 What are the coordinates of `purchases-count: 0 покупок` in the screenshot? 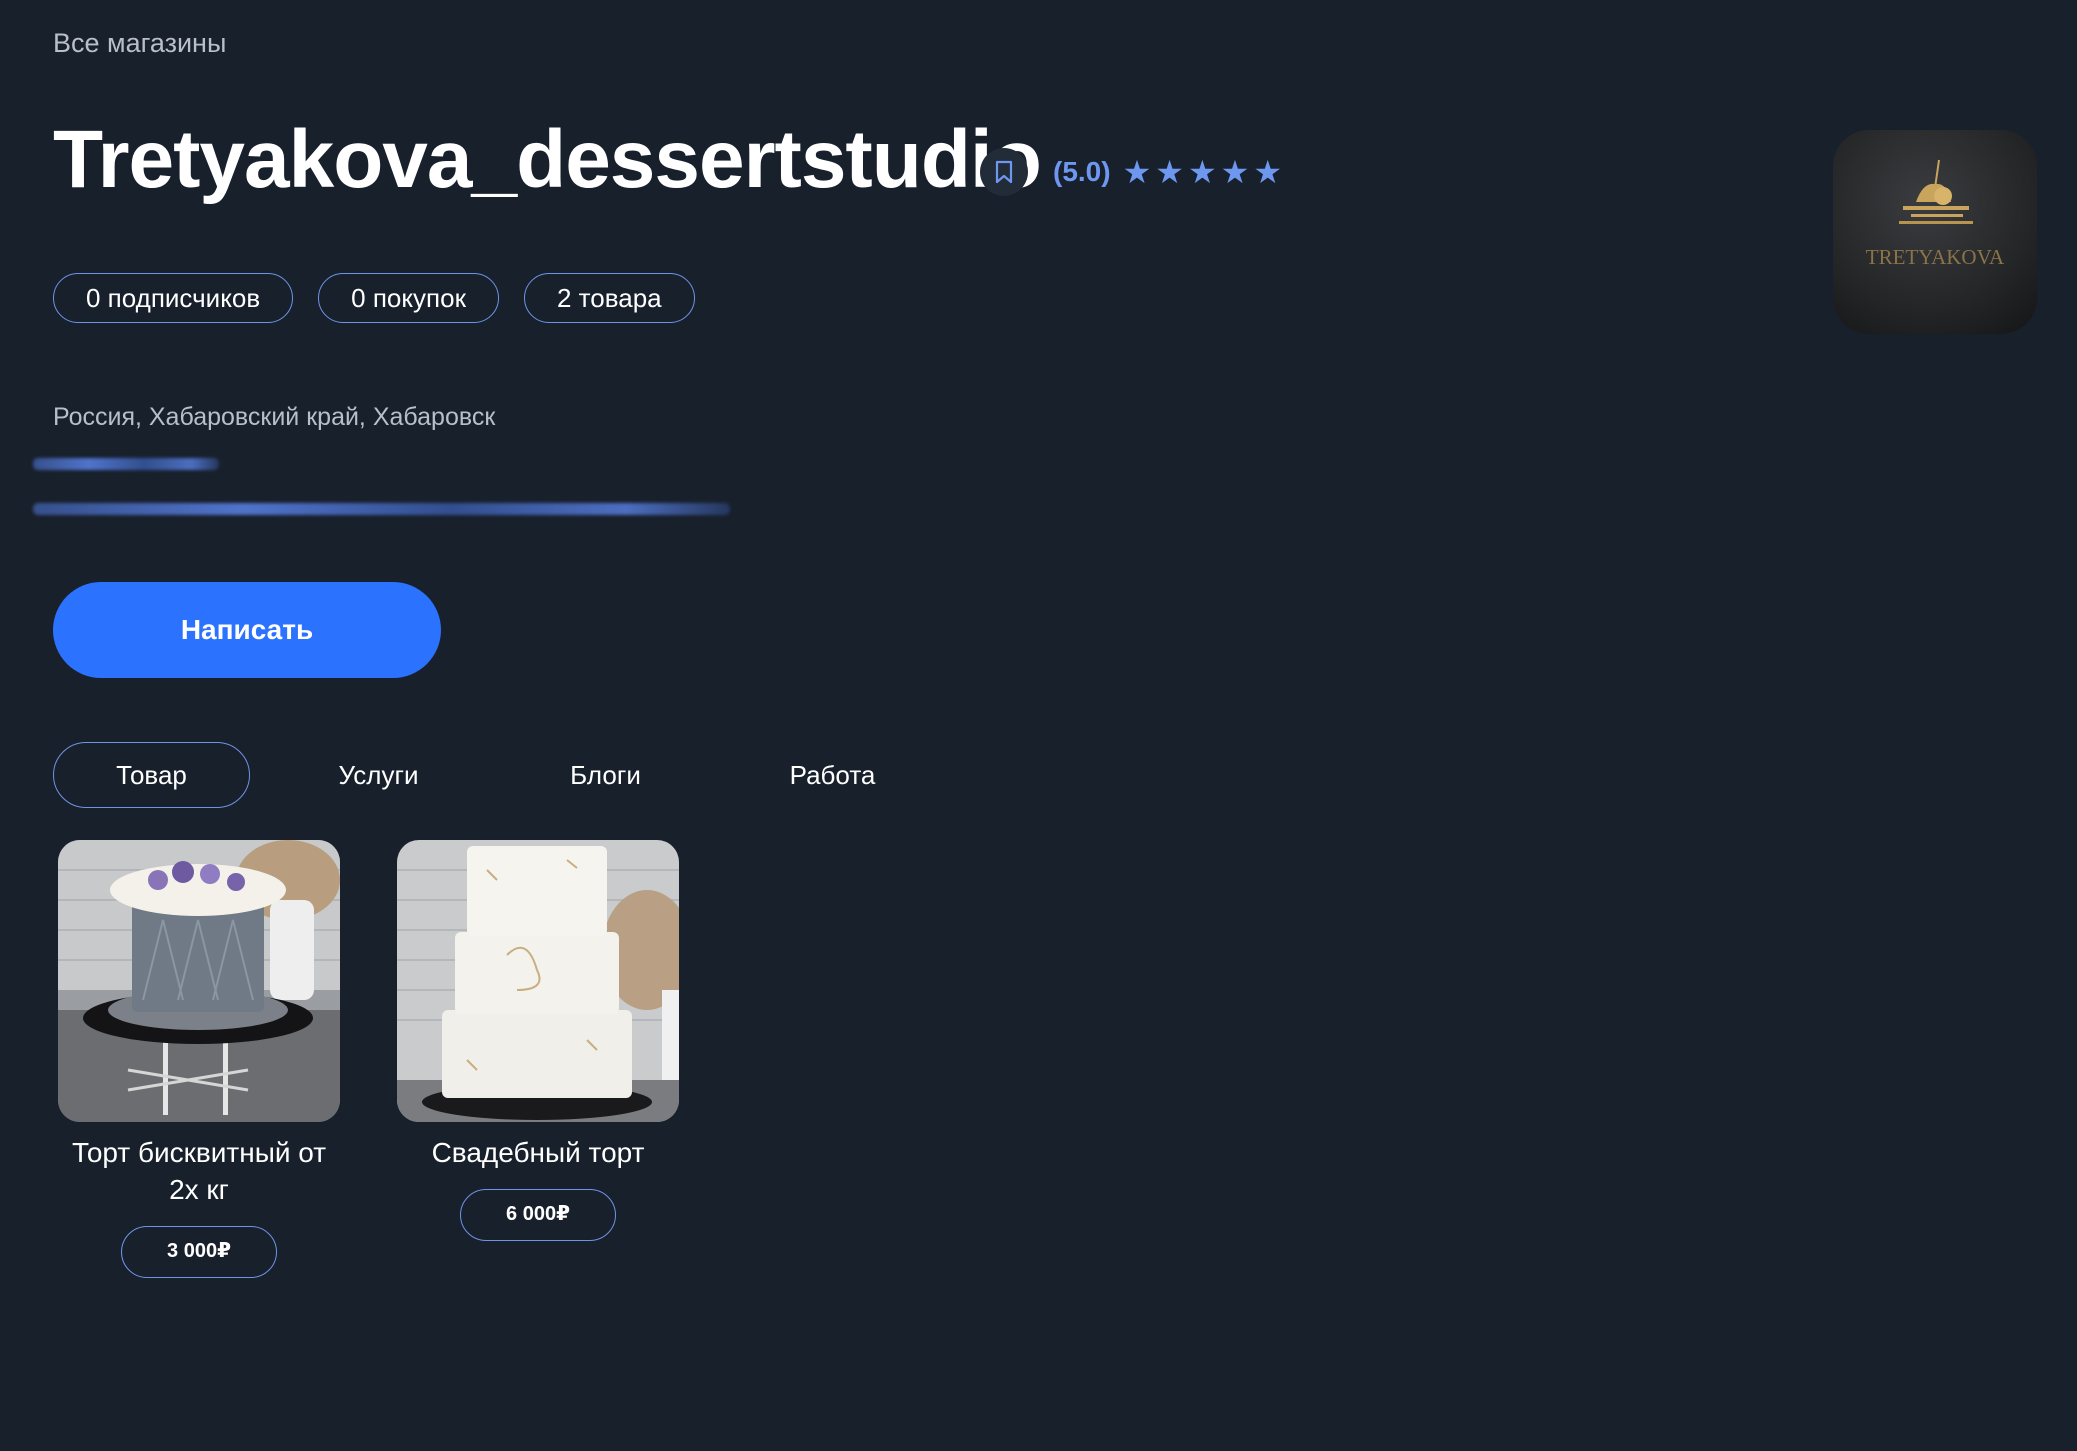 It's located at (408, 298).